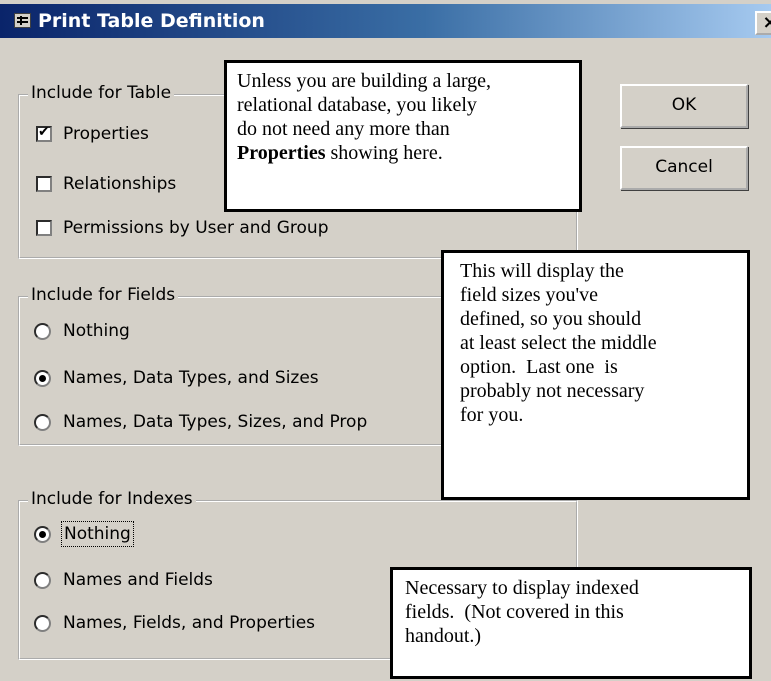 The width and height of the screenshot is (771, 681). Describe the element at coordinates (357, 105) in the screenshot. I see `properties-callout-line2: relational database, you likely` at that location.